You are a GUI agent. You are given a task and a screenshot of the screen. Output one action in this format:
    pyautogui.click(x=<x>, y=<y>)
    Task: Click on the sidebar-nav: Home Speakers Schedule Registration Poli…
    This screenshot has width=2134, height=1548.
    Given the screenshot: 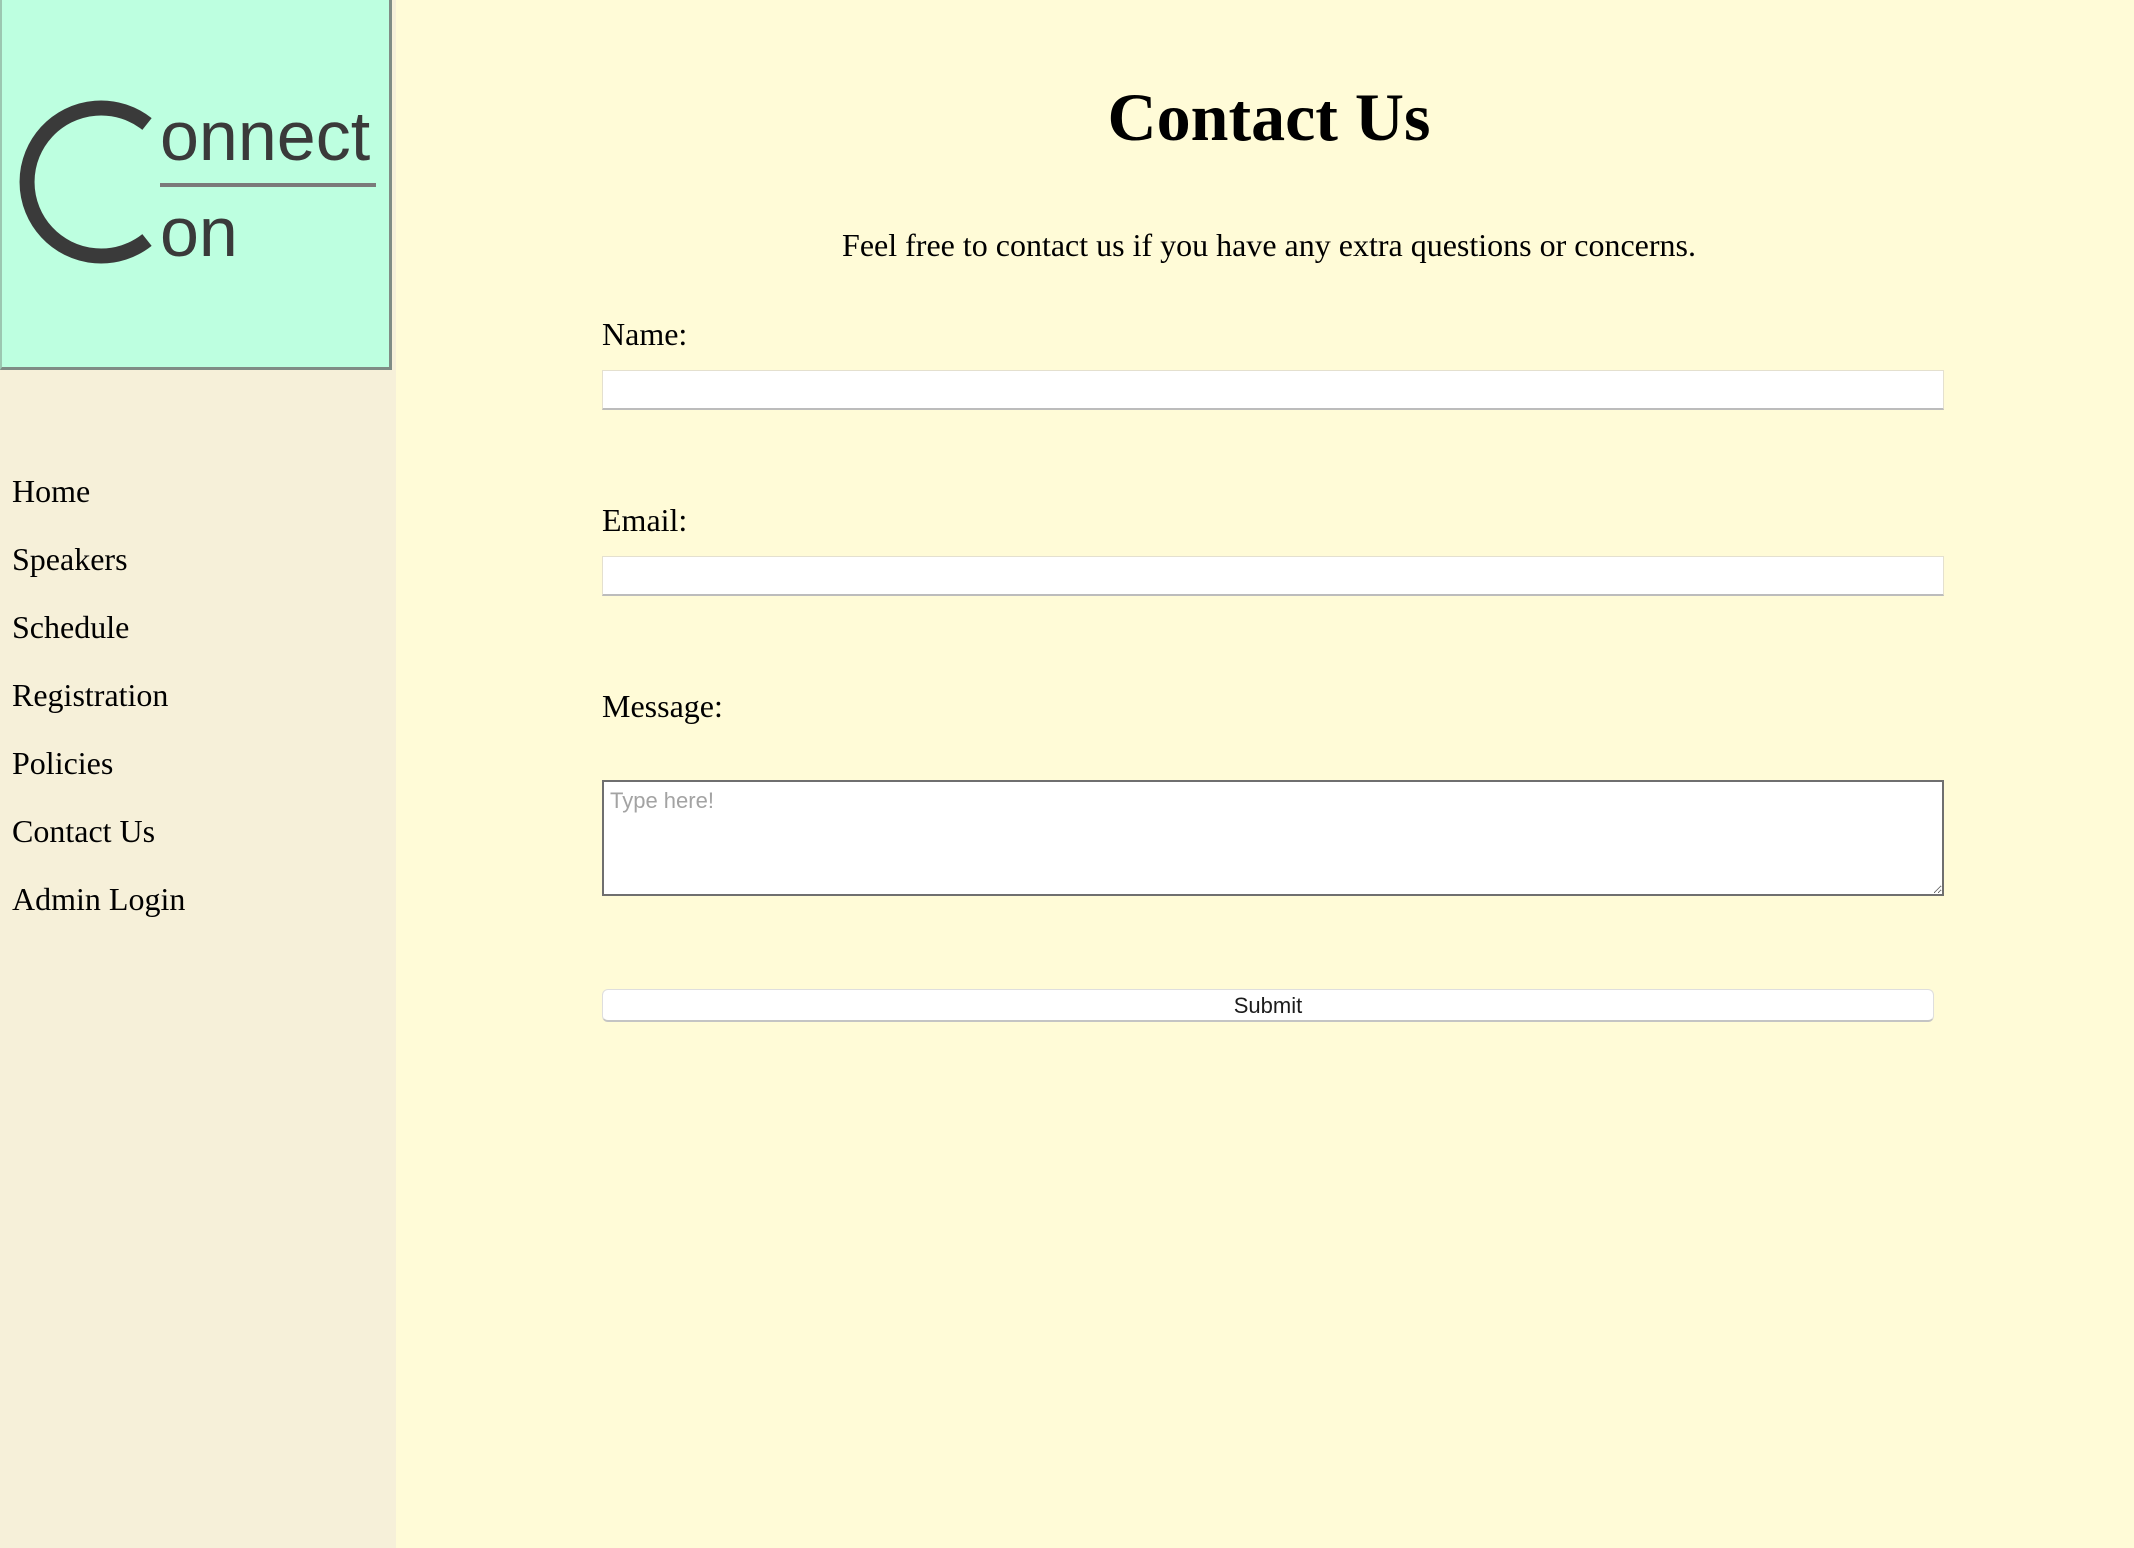 What is the action you would take?
    pyautogui.click(x=98, y=707)
    